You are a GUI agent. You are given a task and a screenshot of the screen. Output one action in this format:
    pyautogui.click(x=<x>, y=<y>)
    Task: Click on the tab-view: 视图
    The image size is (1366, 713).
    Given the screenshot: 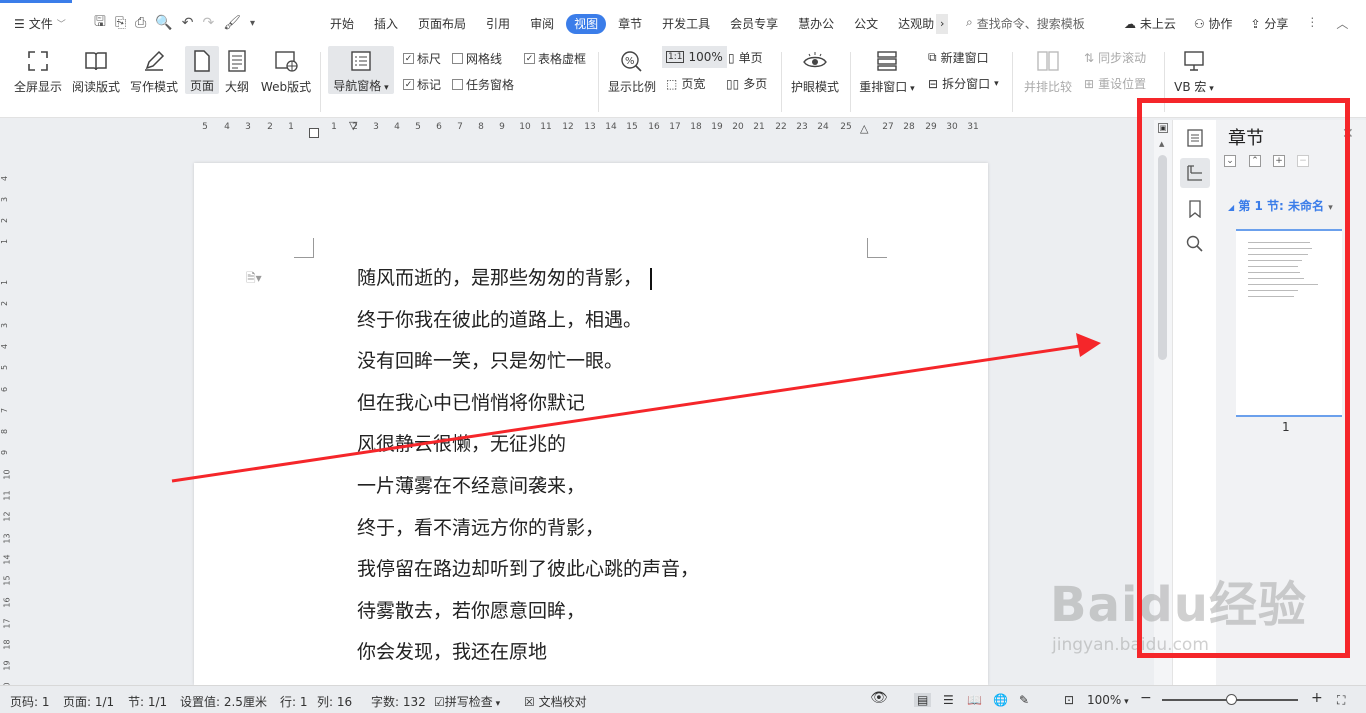 What is the action you would take?
    pyautogui.click(x=586, y=24)
    